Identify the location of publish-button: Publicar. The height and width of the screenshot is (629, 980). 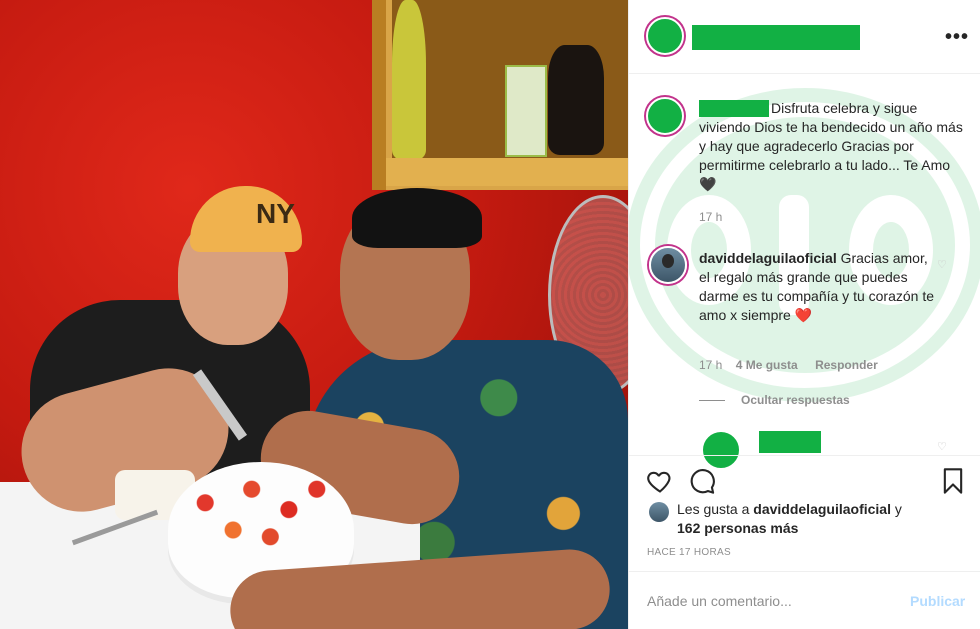
(937, 601).